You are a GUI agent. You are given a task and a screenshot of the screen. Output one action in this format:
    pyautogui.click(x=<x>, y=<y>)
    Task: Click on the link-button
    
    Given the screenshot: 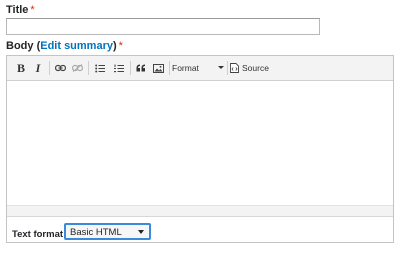 What is the action you would take?
    pyautogui.click(x=60, y=68)
    